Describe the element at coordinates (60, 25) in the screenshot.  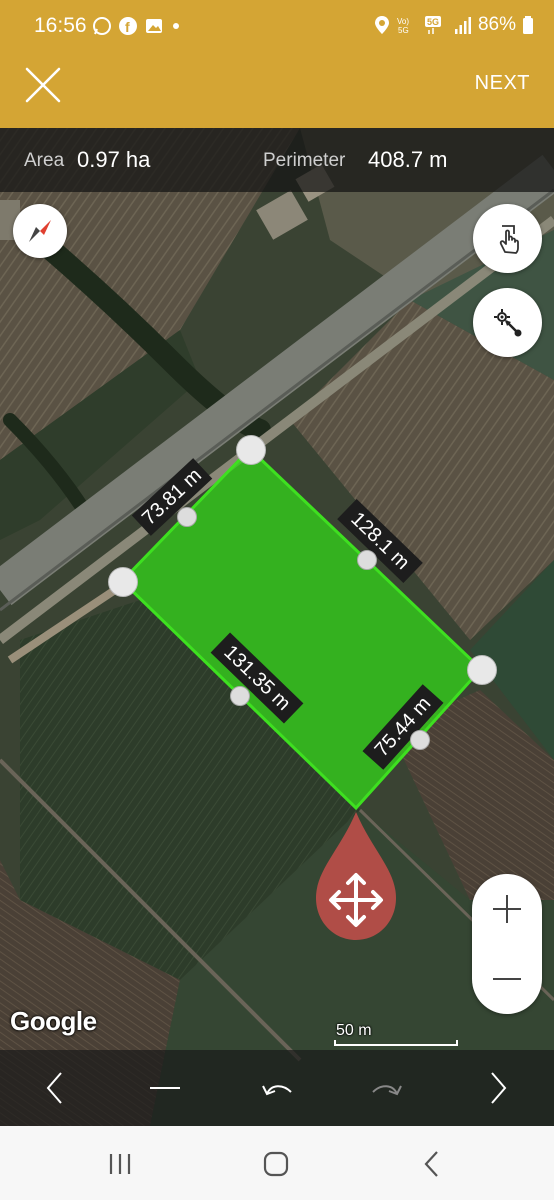
I see `status-time: 16:56` at that location.